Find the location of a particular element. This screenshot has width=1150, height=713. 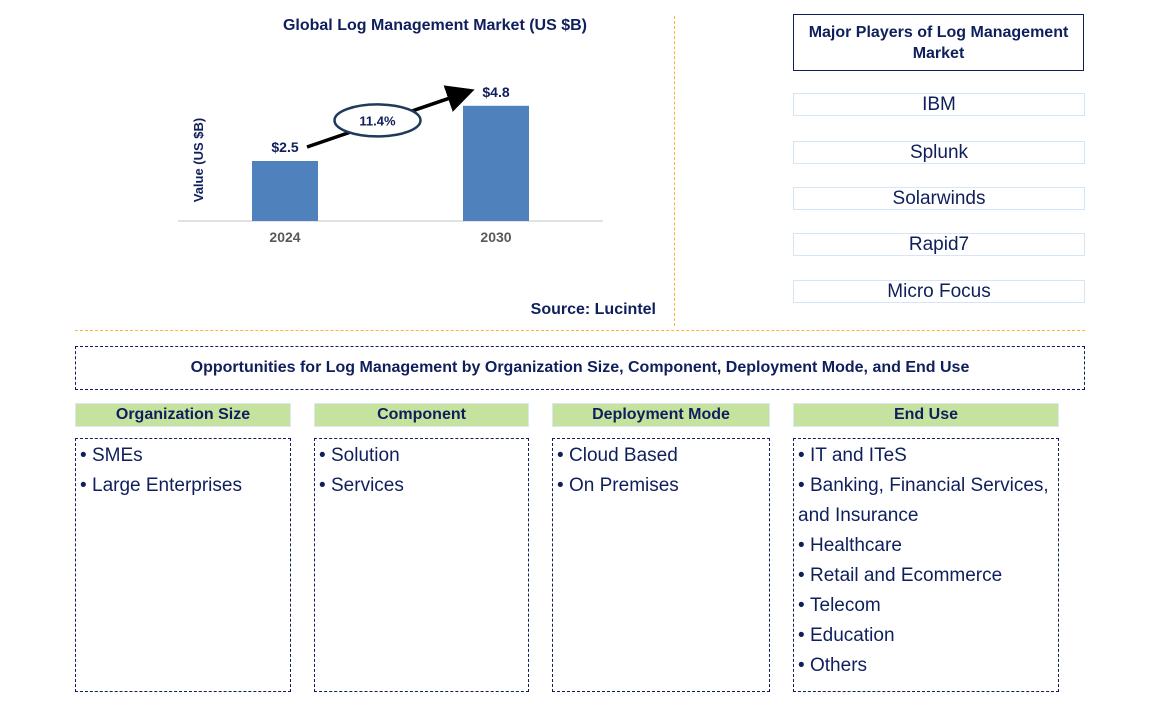

horizontal-divider is located at coordinates (580, 330).